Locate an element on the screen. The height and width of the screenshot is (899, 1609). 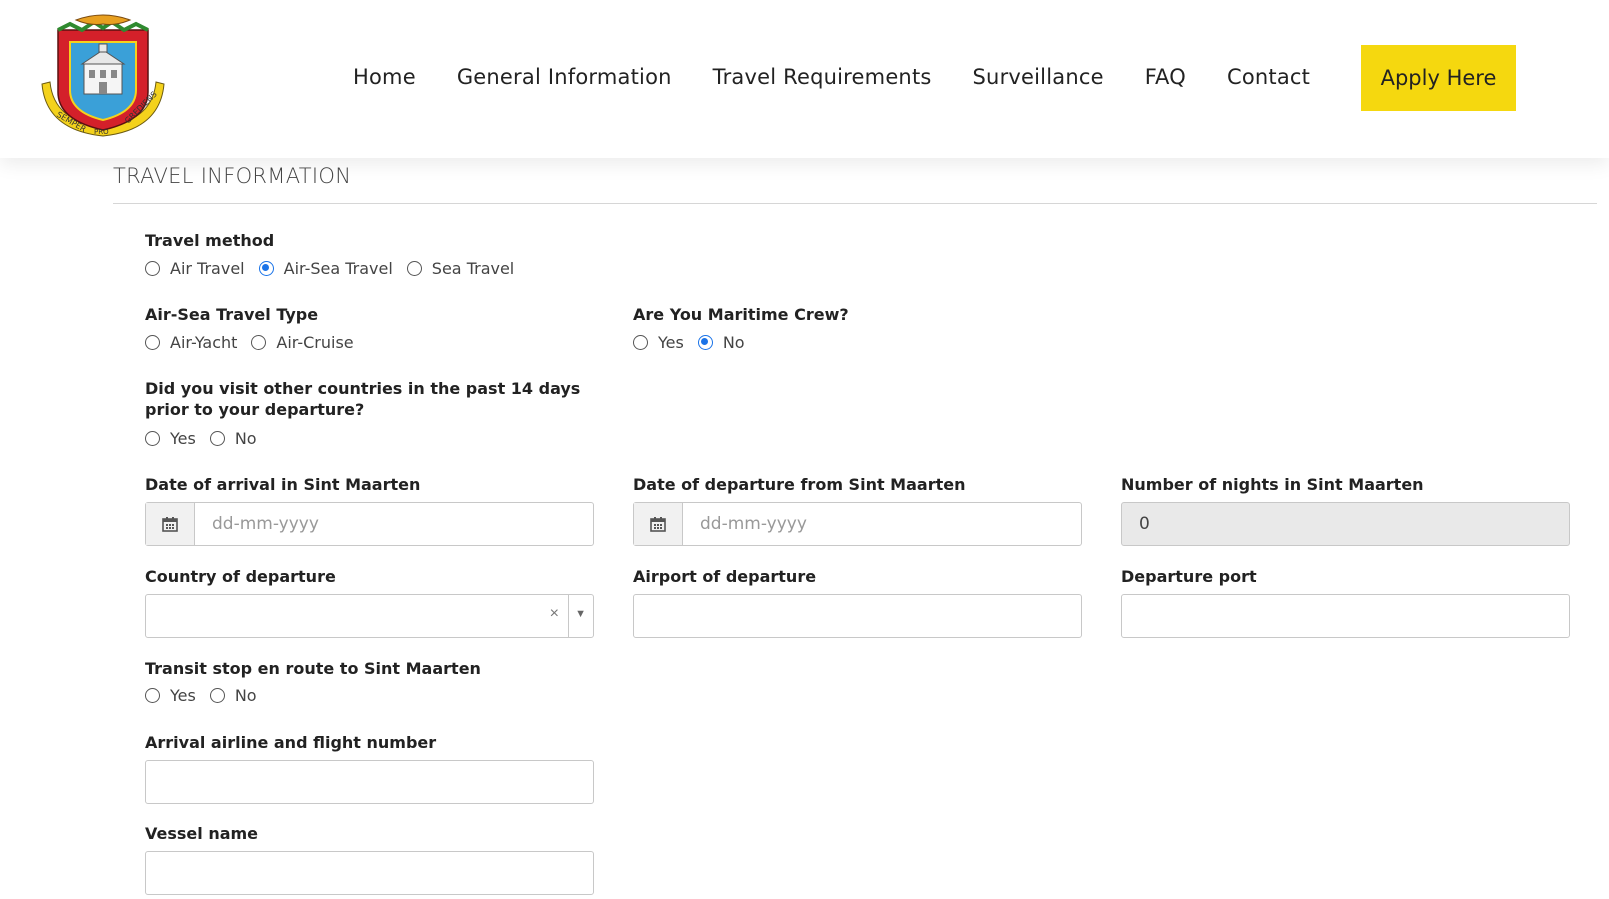
vessel-name-input is located at coordinates (369, 873).